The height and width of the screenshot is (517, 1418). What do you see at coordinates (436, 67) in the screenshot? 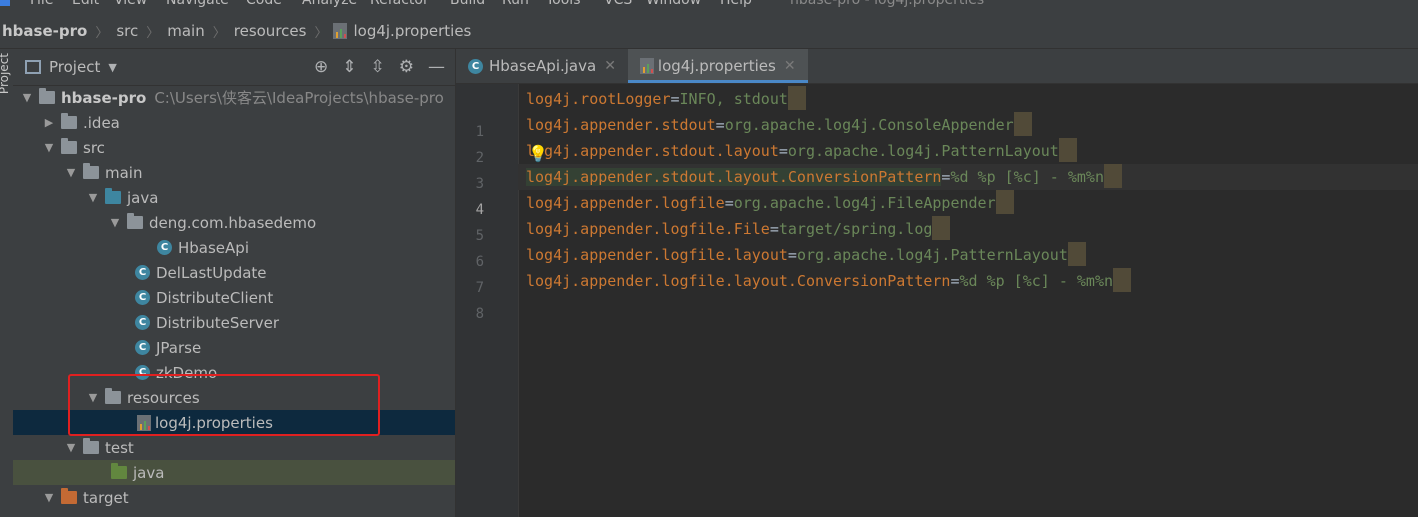
I see `minimize-icon: —` at bounding box center [436, 67].